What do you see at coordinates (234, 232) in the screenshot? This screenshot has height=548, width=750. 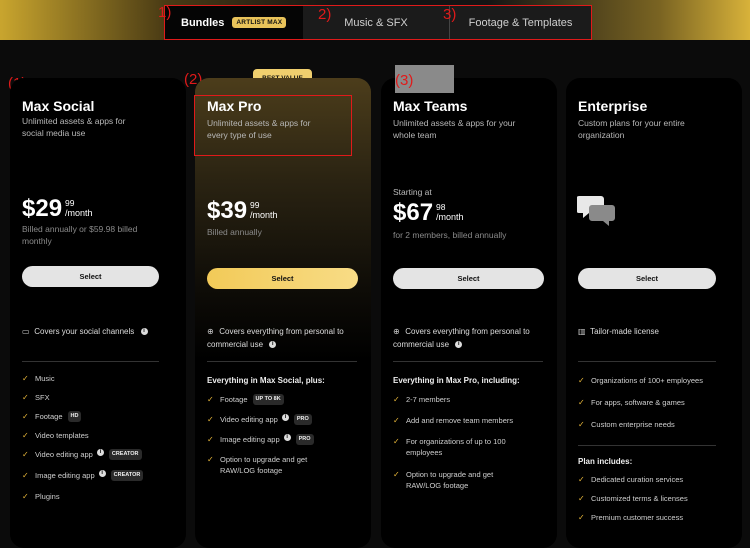 I see `billing-note: Billed annually` at bounding box center [234, 232].